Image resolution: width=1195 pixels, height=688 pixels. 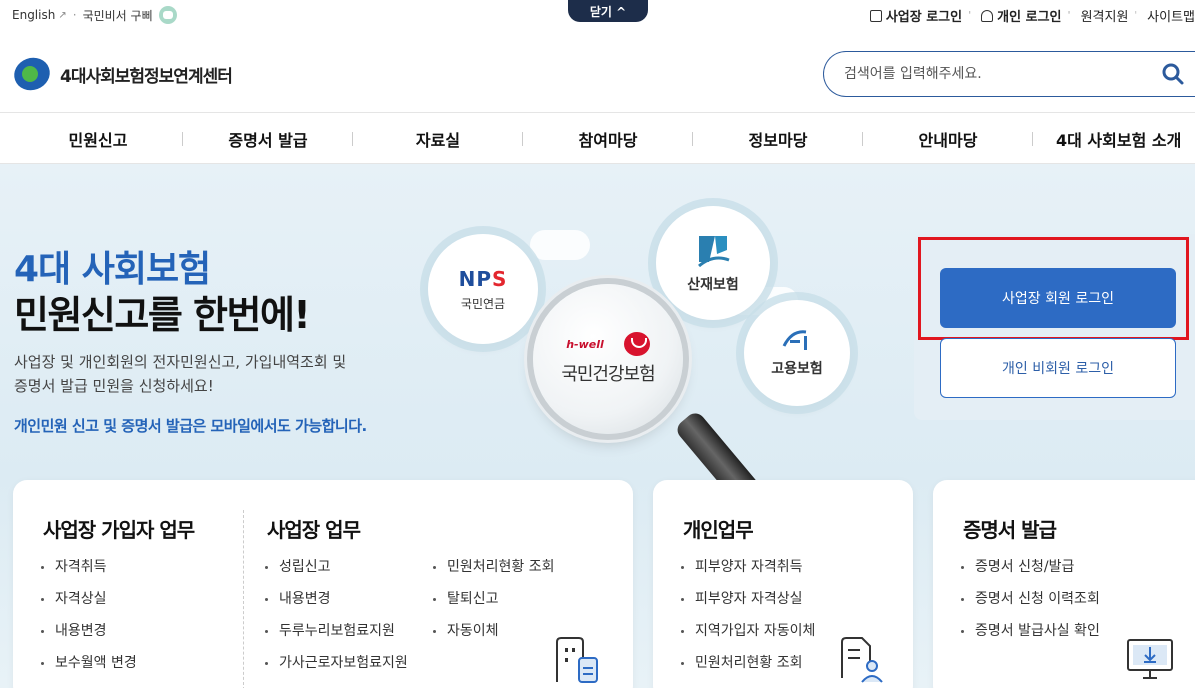 I want to click on certificate-card: 증명서 발급 증명서 신청/발급 증명서 신청 이력조회 증명서 발급사실 확인, so click(x=1064, y=584).